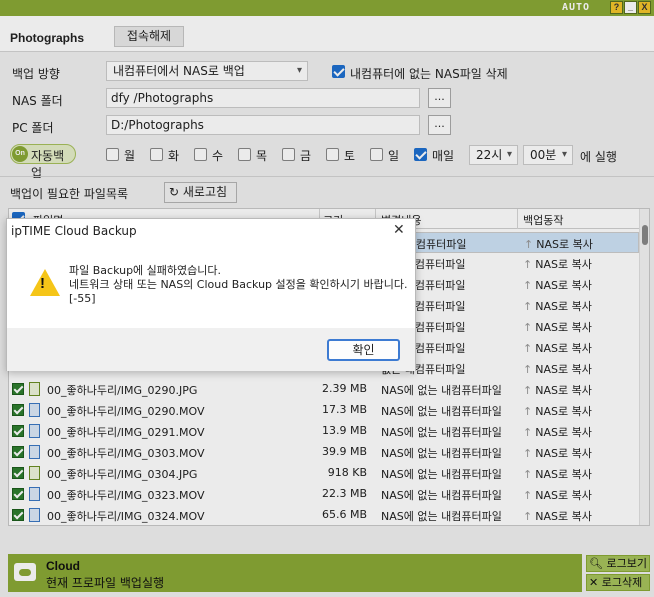 The height and width of the screenshot is (597, 654). Describe the element at coordinates (399, 230) in the screenshot. I see `dialog-close-button: ✕` at that location.